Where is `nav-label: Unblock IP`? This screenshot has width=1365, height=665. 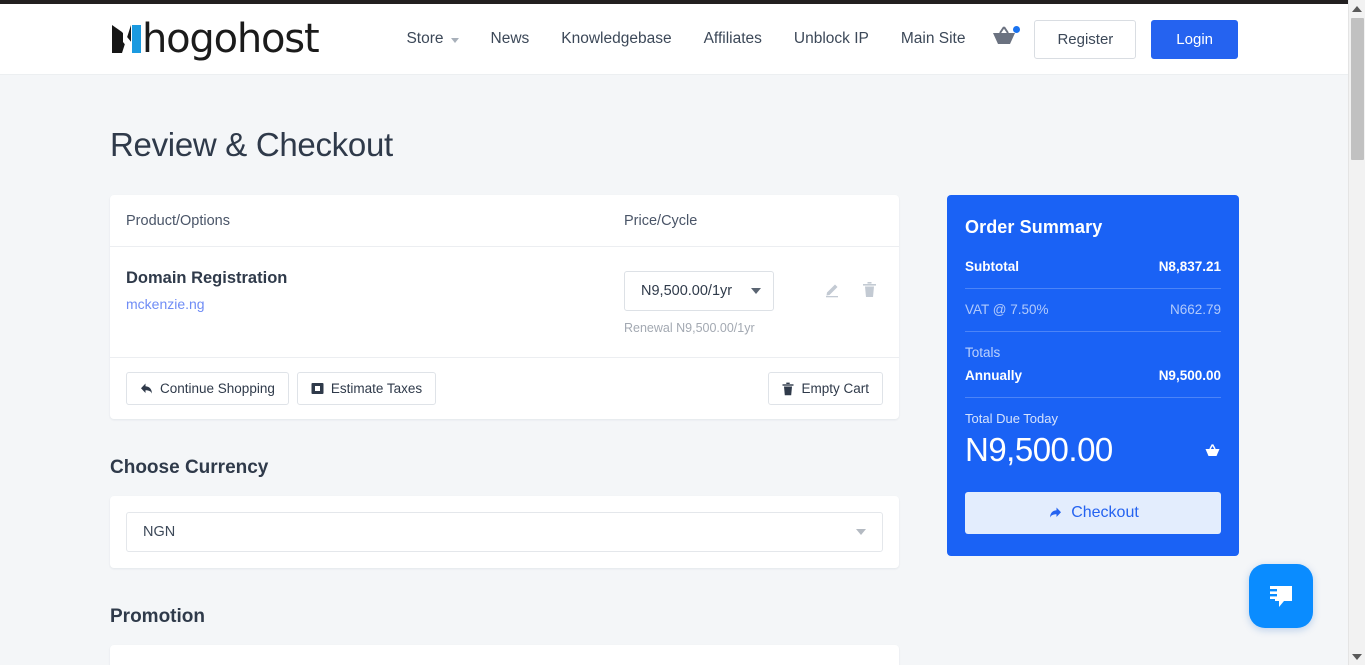 nav-label: Unblock IP is located at coordinates (831, 38).